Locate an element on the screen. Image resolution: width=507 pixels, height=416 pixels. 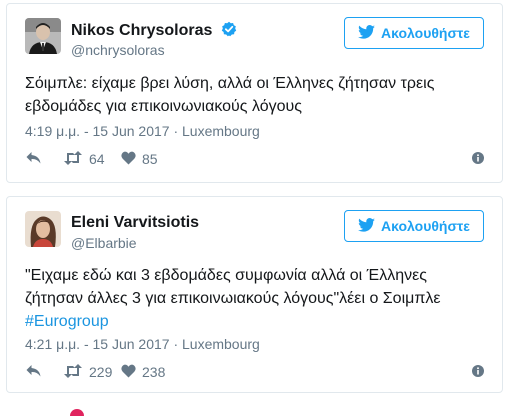
tweet-timestamp: 4:19 μ.μ. - 15 Jun 2017 · Luxembourg is located at coordinates (142, 131).